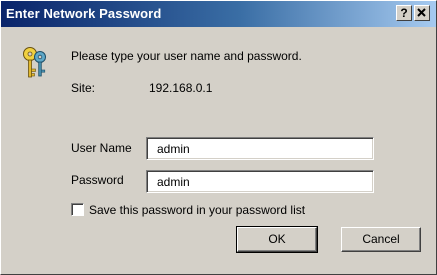  I want to click on cancel-button: Cancel, so click(381, 239).